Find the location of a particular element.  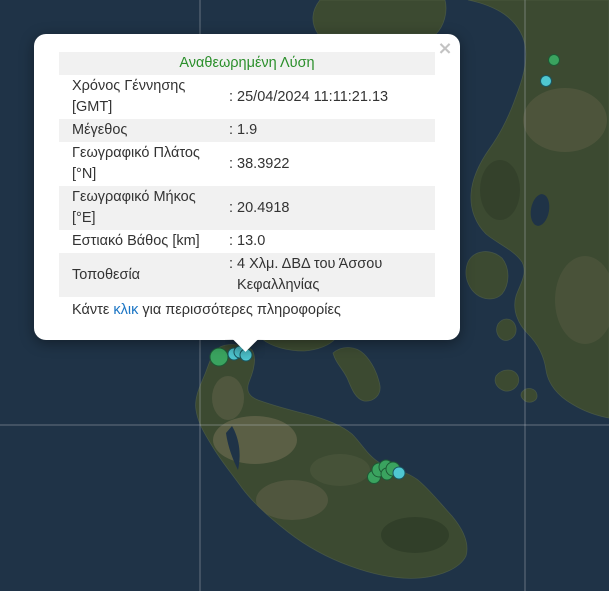

detail-label: Τοποθεσία is located at coordinates (106, 274).